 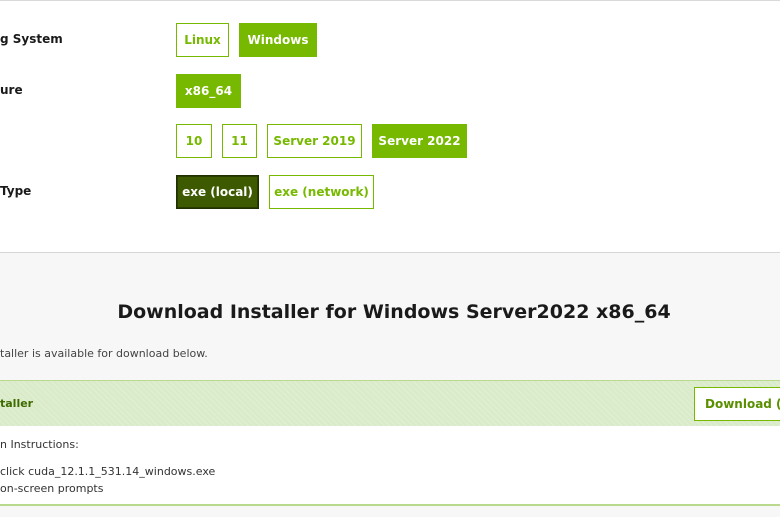 I want to click on os-option-linux: Linux, so click(x=202, y=40).